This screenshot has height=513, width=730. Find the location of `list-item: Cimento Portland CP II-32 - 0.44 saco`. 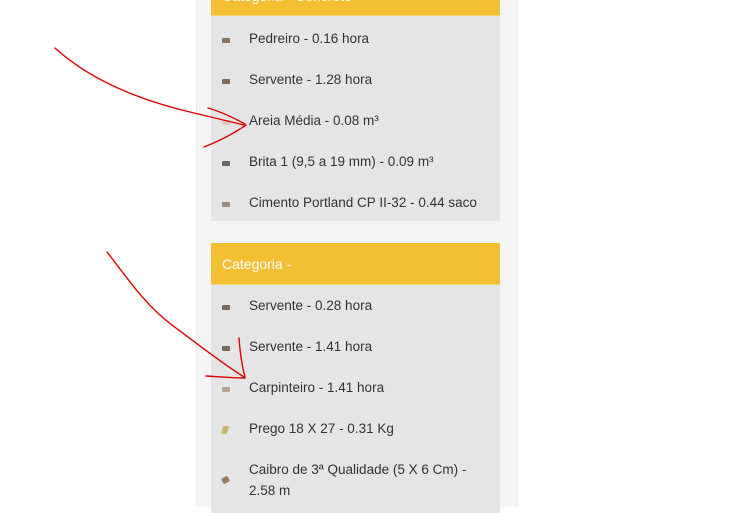

list-item: Cimento Portland CP II-32 - 0.44 saco is located at coordinates (355, 204).